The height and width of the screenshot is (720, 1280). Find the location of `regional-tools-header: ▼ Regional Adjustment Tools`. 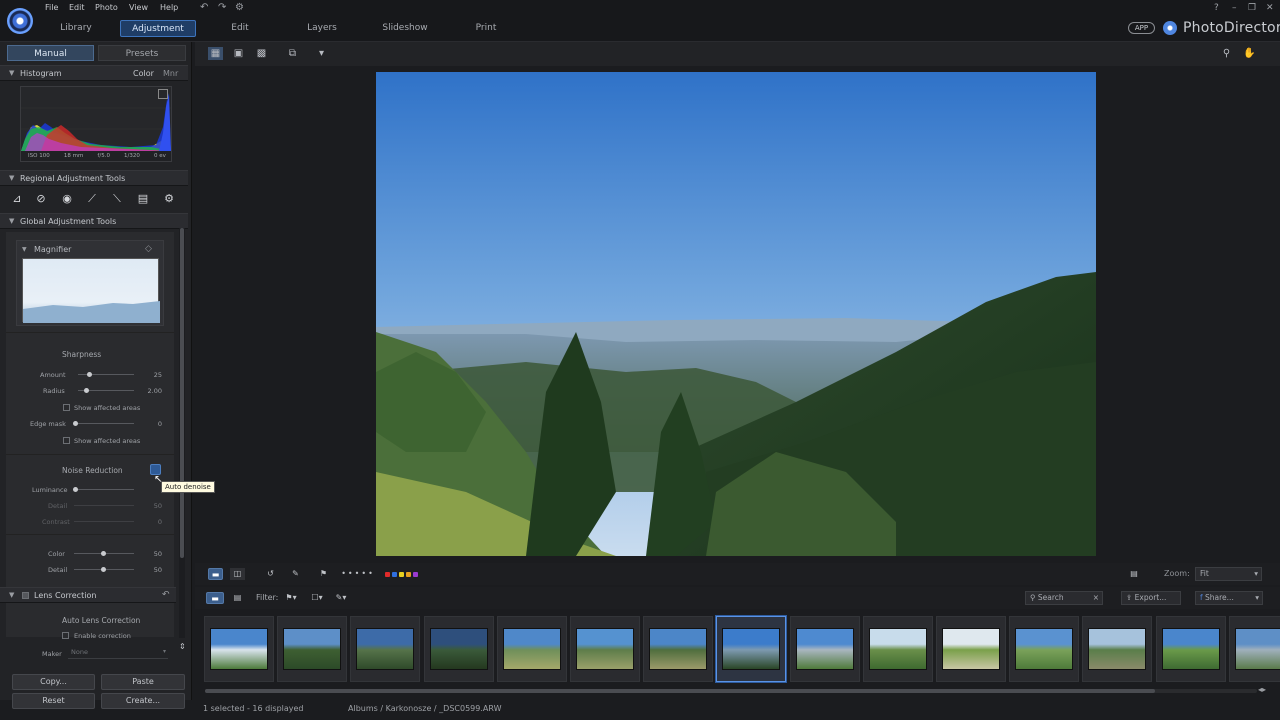

regional-tools-header: ▼ Regional Adjustment Tools is located at coordinates (94, 178).